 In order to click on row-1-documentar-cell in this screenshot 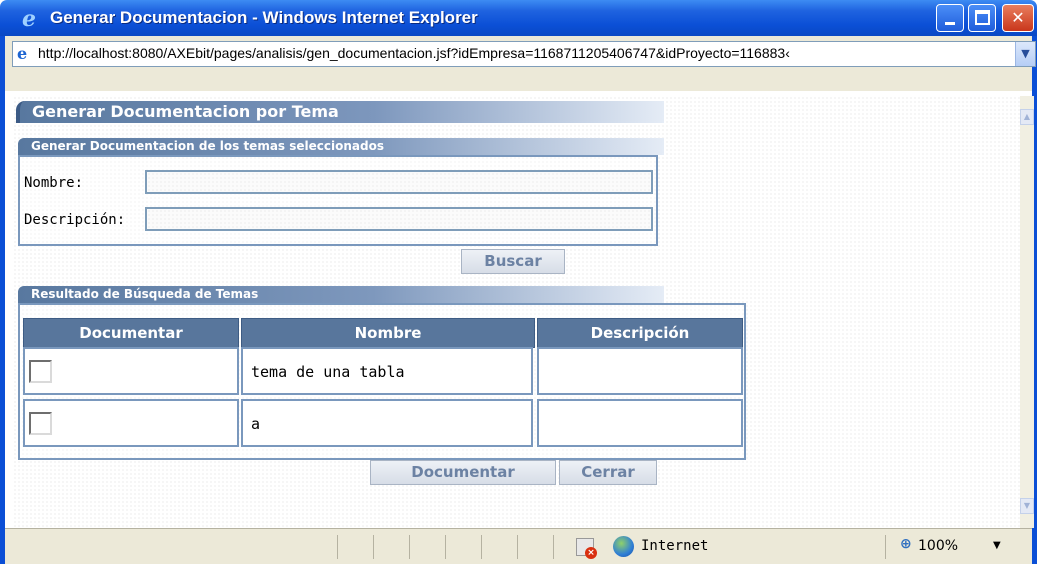, I will do `click(131, 371)`.